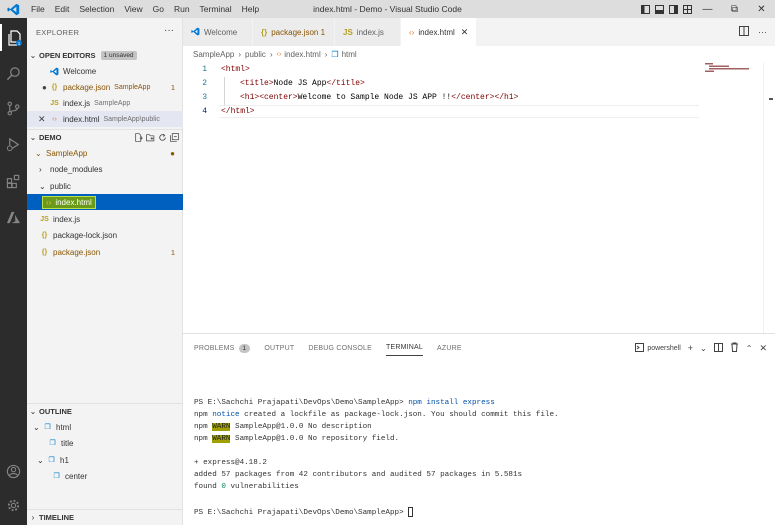 Image resolution: width=775 pixels, height=525 pixels. Describe the element at coordinates (105, 103) in the screenshot. I see `open-editor-index-js: JS index.js SampleApp` at that location.